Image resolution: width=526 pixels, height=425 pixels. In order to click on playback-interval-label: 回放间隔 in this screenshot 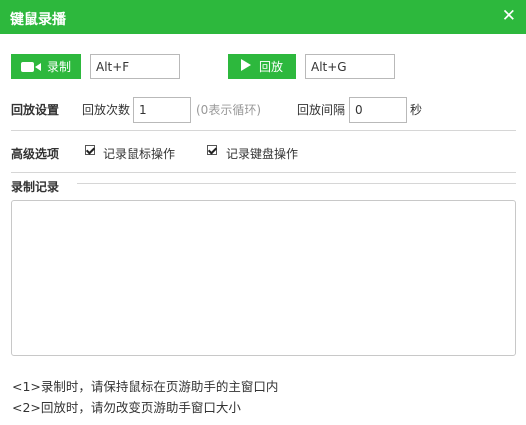, I will do `click(321, 110)`.